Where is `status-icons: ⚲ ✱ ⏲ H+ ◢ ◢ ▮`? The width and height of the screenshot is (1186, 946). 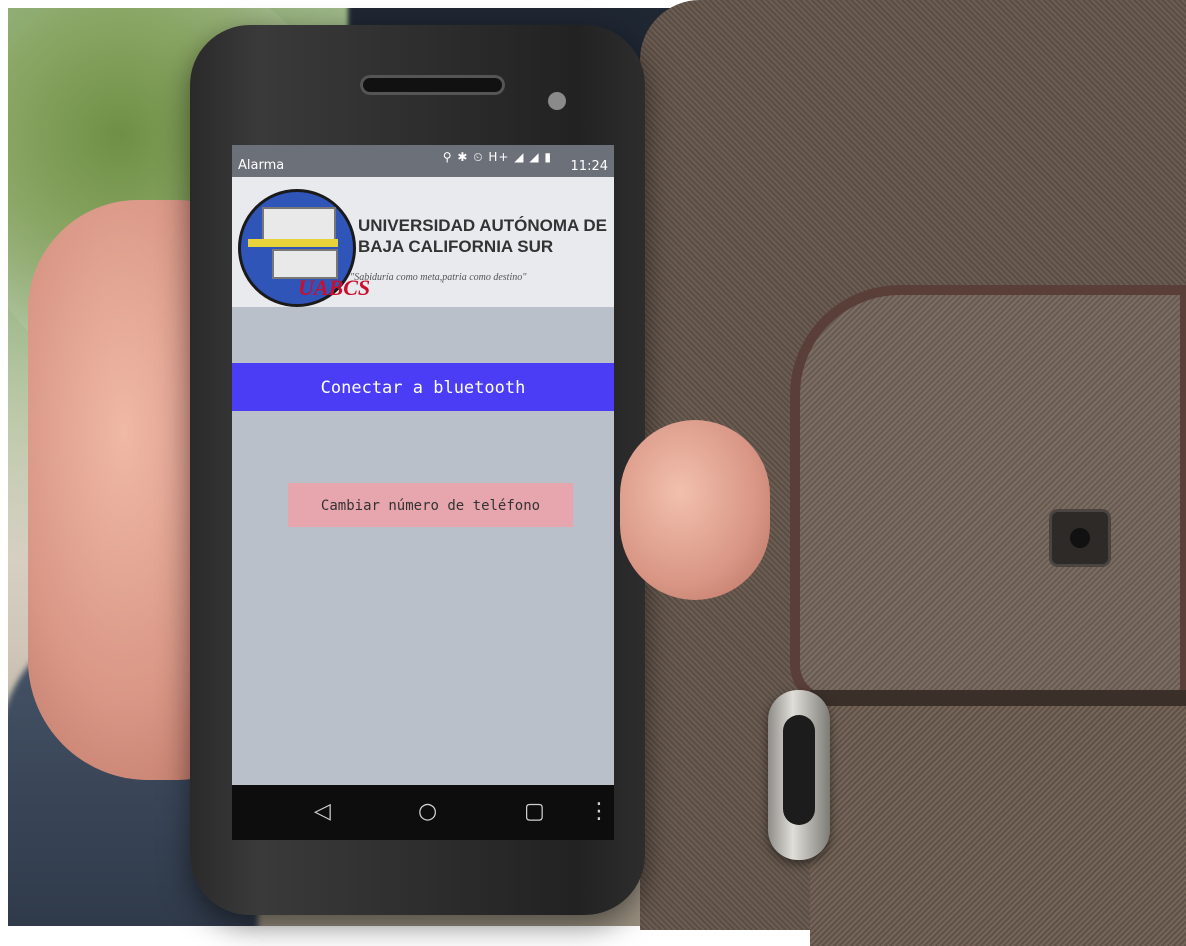
status-icons: ⚲ ✱ ⏲ H+ ◢ ◢ ▮ is located at coordinates (497, 157).